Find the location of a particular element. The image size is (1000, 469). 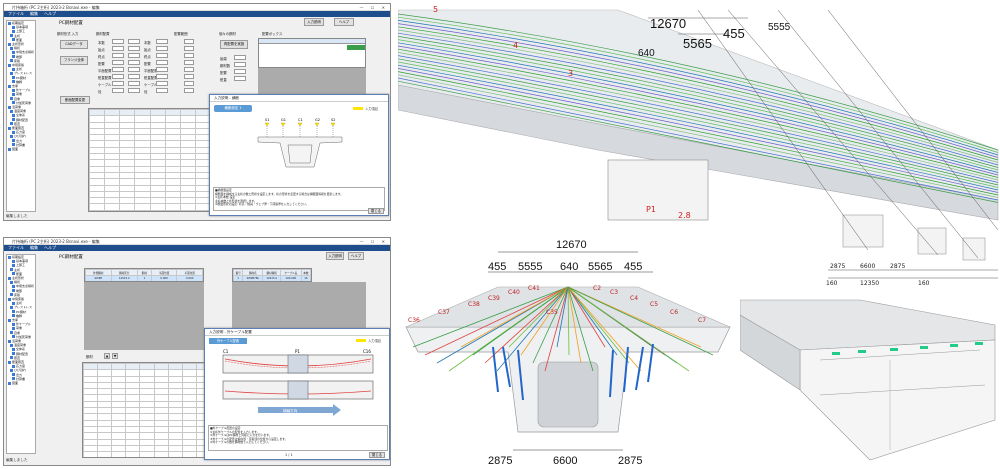

info-label: 鋼材数 is located at coordinates (225, 66).